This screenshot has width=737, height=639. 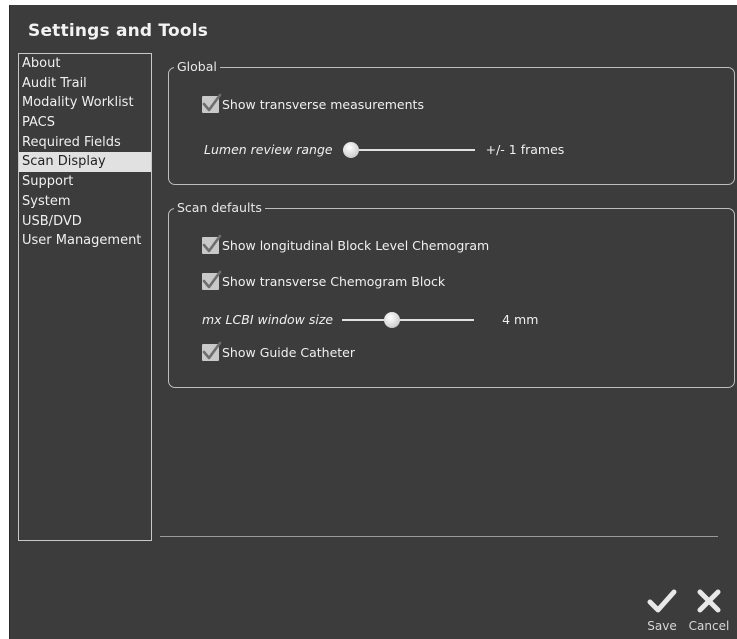 I want to click on show-longitudinal-block-label: Show longitudinal Block Level Chemogram, so click(x=356, y=245).